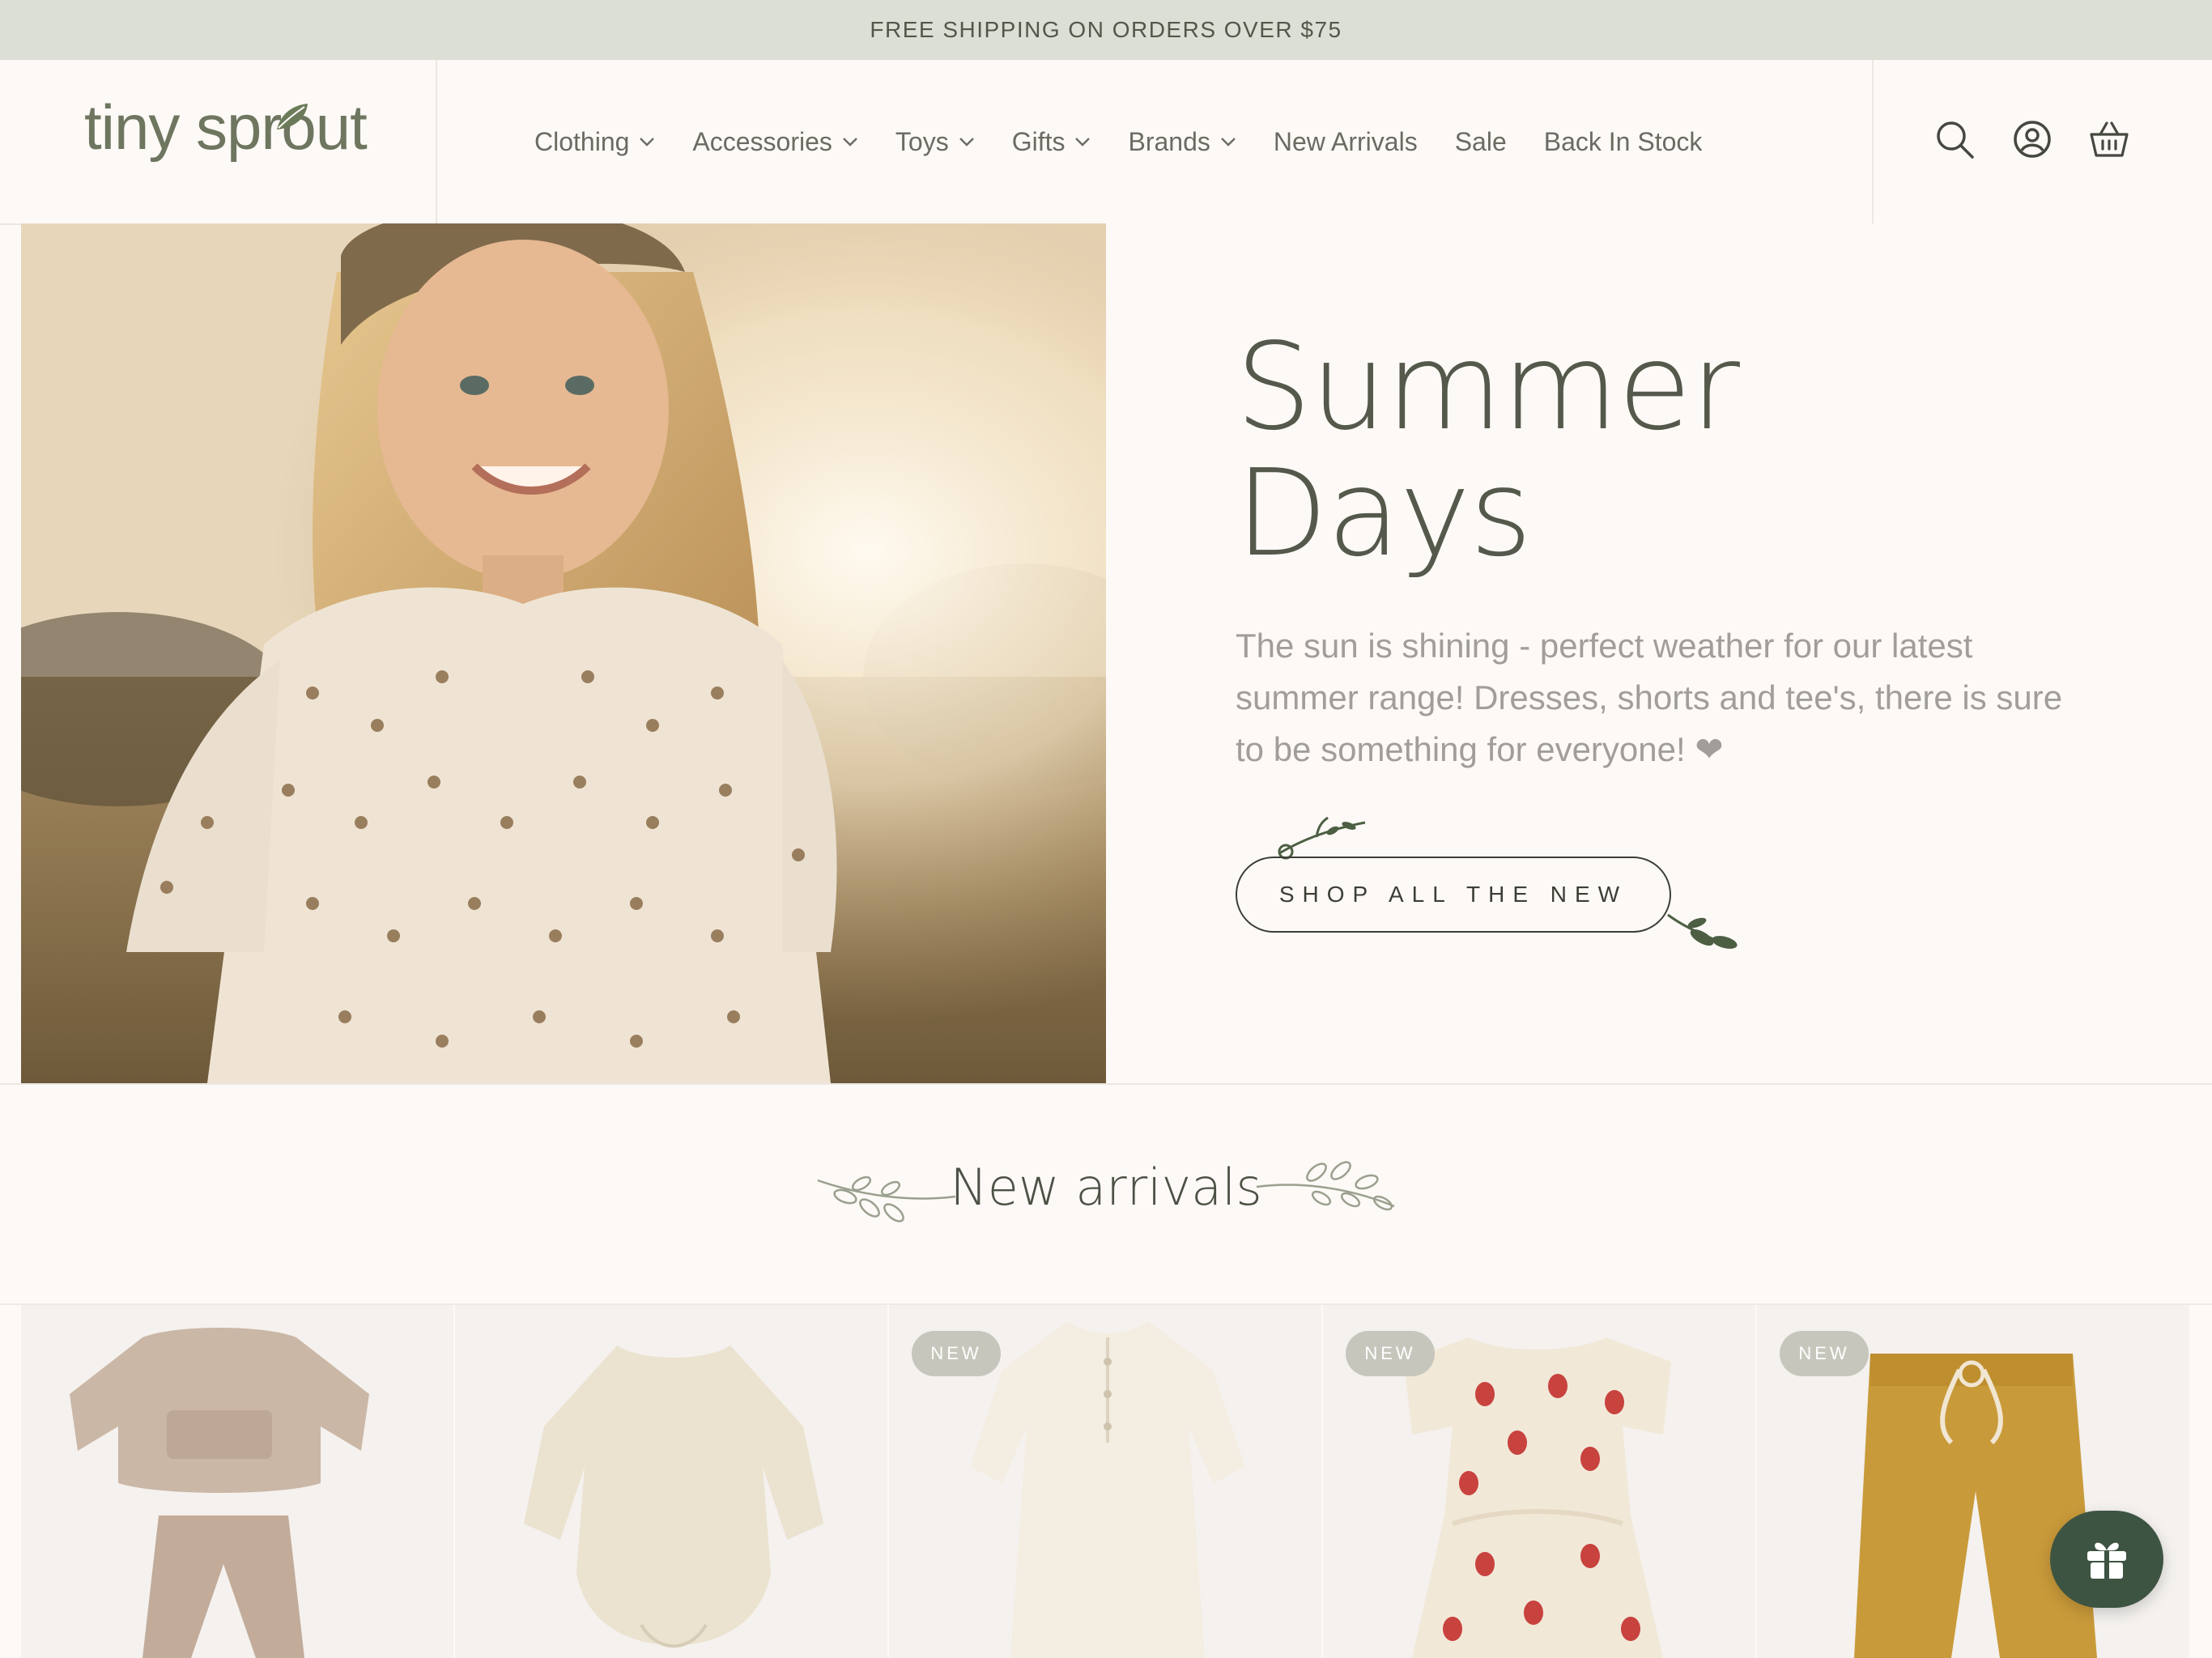 This screenshot has width=2212, height=1658. What do you see at coordinates (293, 117) in the screenshot?
I see `logo-leaf-icon` at bounding box center [293, 117].